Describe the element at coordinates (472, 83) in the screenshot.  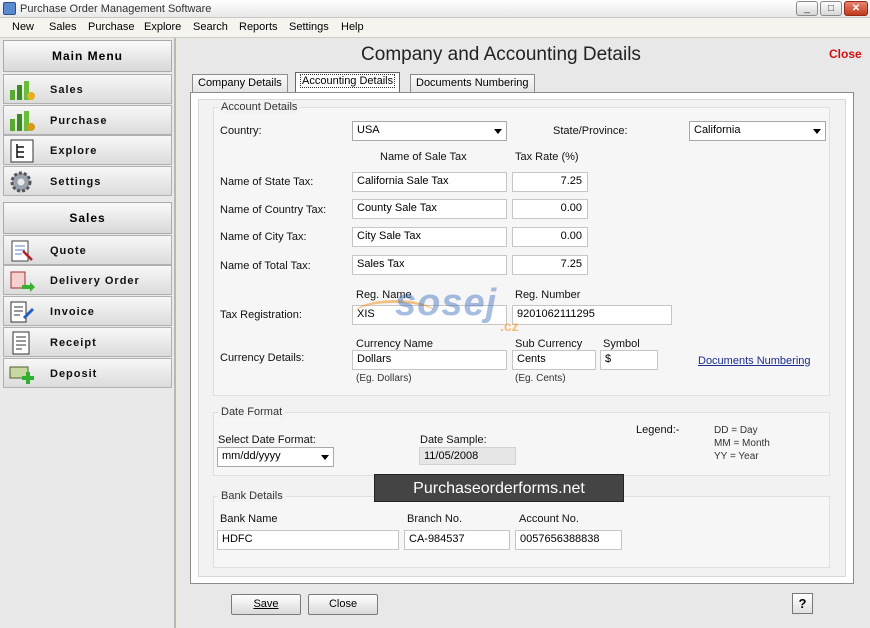
I see `tab-documents-numbering: Documents Numbering` at that location.